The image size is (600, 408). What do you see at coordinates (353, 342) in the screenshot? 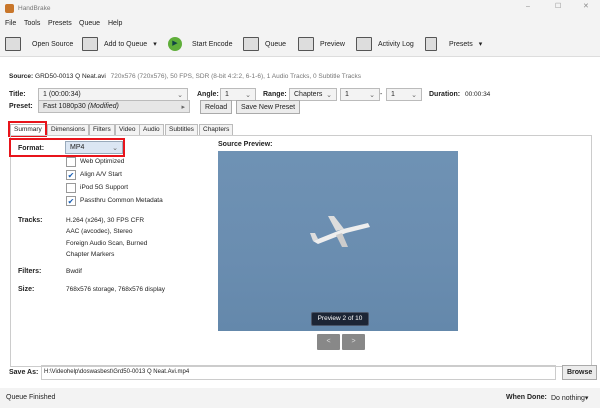
I see `next-preview-button: >` at bounding box center [353, 342].